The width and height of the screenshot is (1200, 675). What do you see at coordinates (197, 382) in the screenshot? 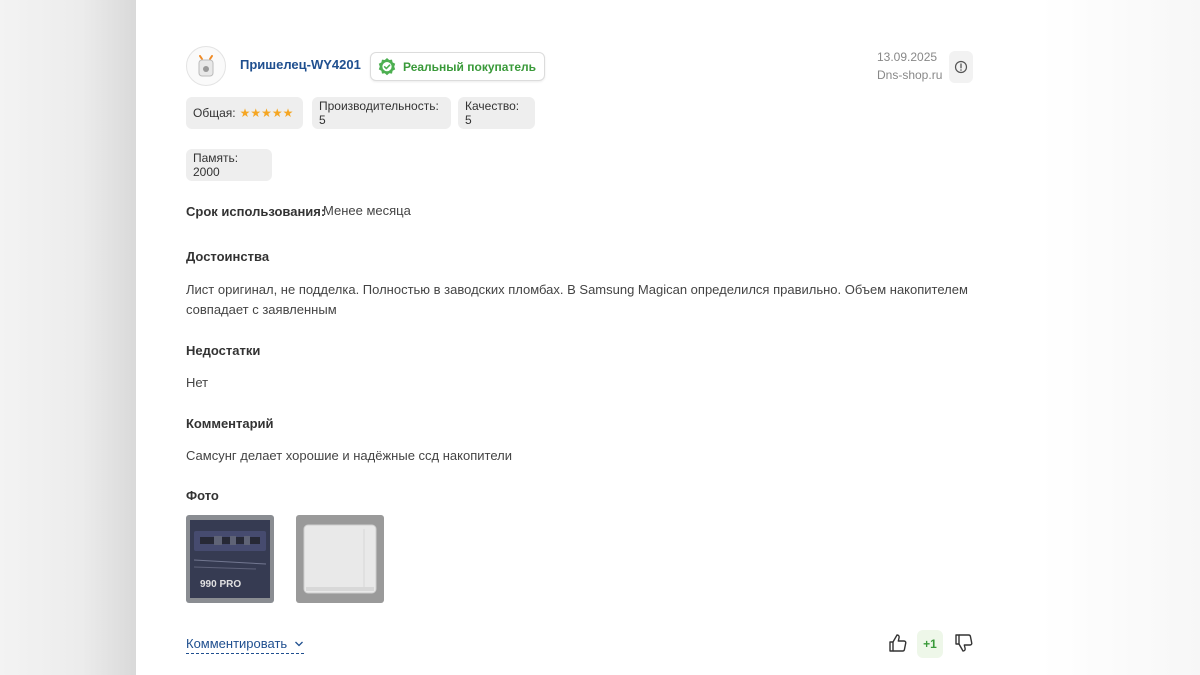
I see `cons-text: Нет` at bounding box center [197, 382].